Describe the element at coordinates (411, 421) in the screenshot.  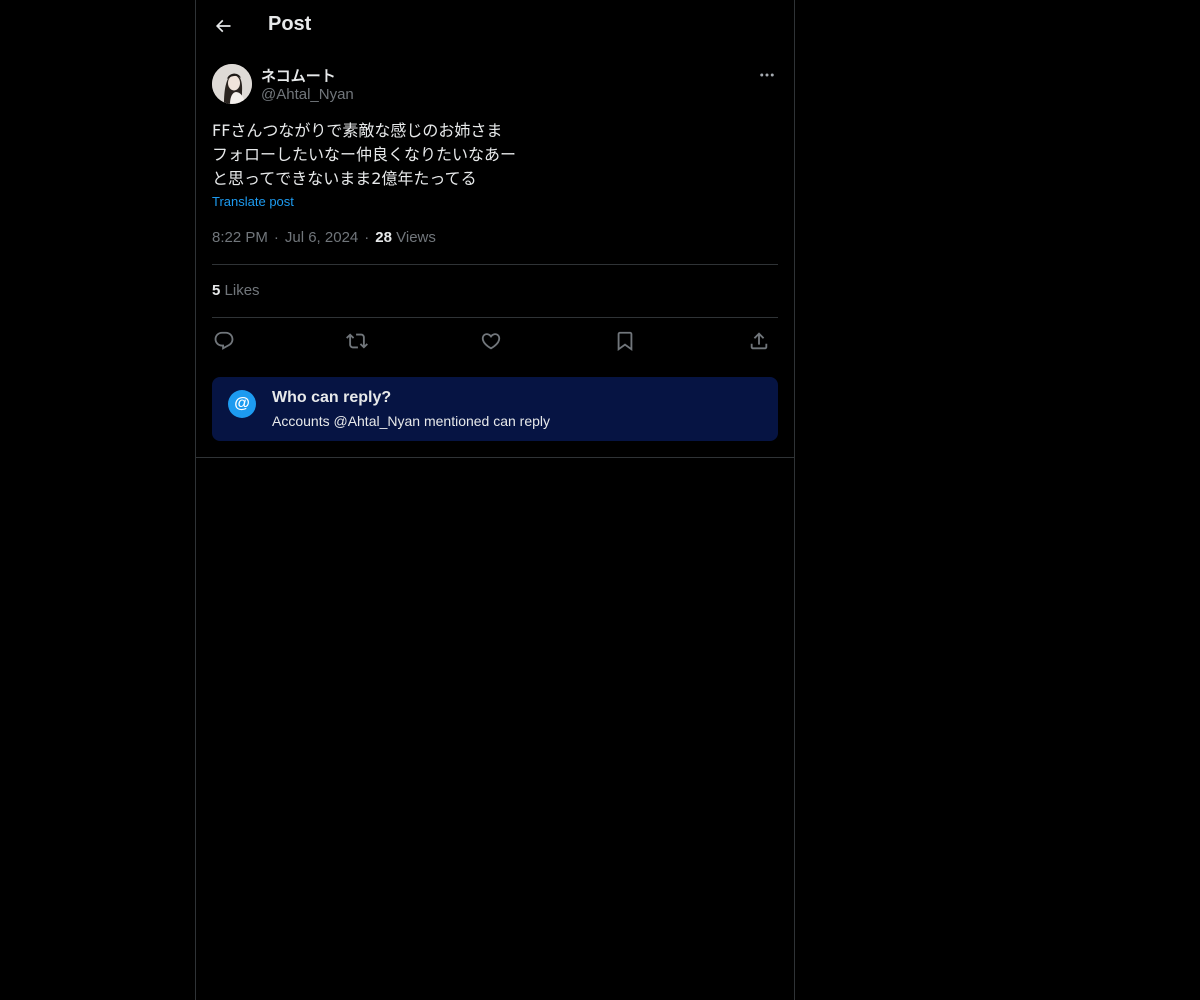
I see `who-can-reply-description: Accounts @Ahtal_Nyan mentioned can reply` at that location.